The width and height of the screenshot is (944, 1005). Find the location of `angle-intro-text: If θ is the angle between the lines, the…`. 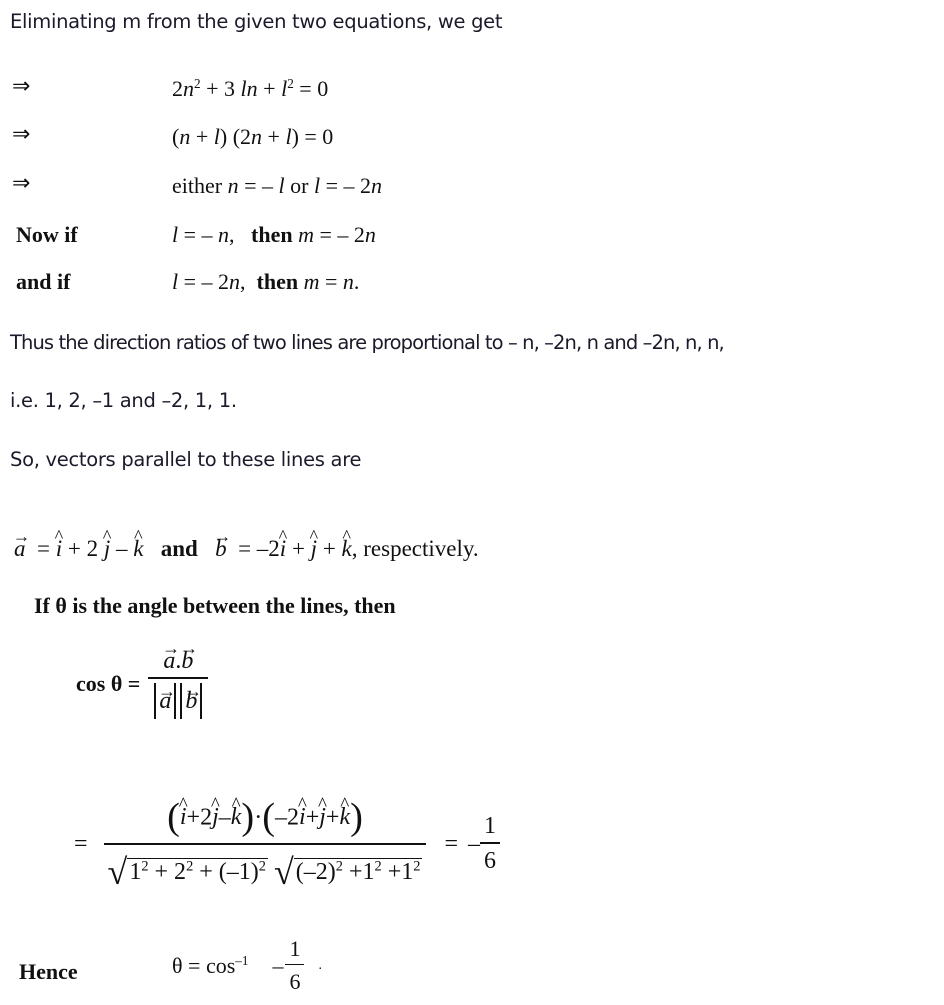

angle-intro-text: If θ is the angle between the lines, the… is located at coordinates (215, 605).